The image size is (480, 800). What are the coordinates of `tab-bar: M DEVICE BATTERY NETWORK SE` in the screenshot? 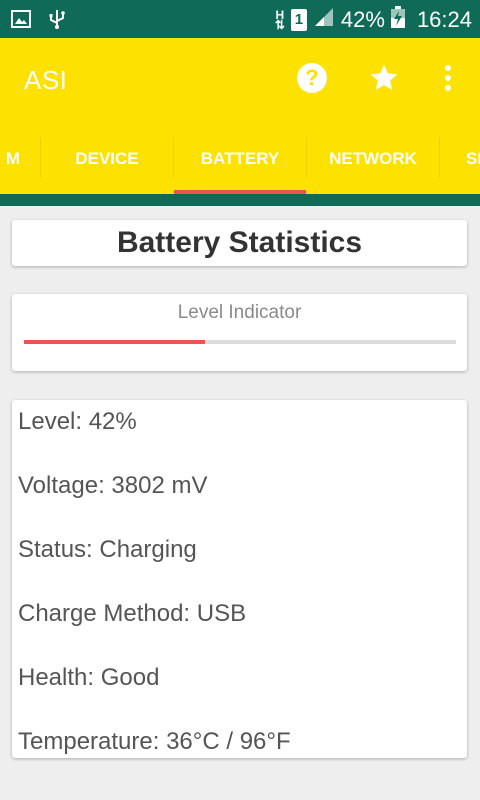 It's located at (240, 159).